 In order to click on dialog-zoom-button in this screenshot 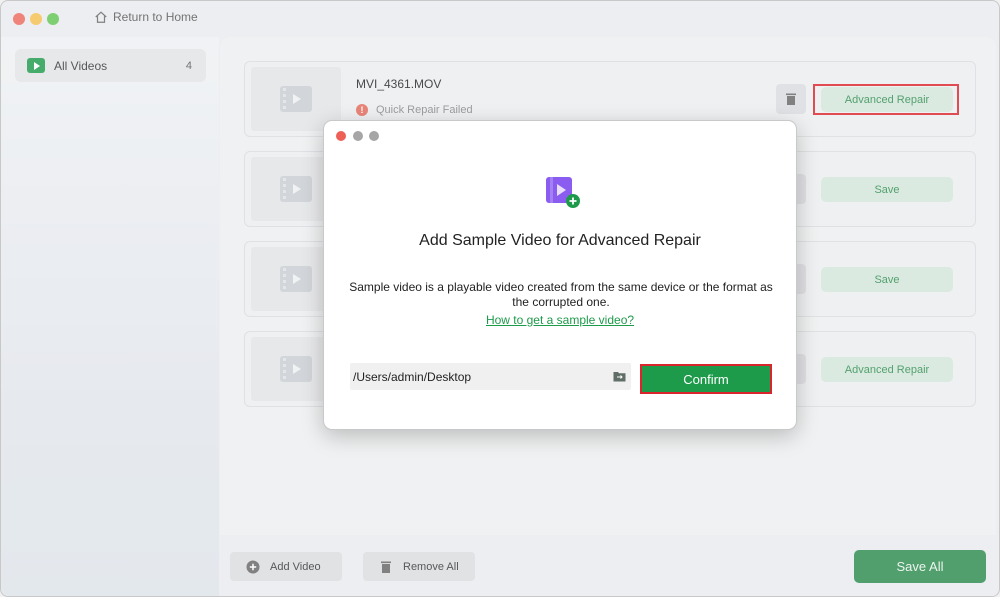, I will do `click(374, 136)`.